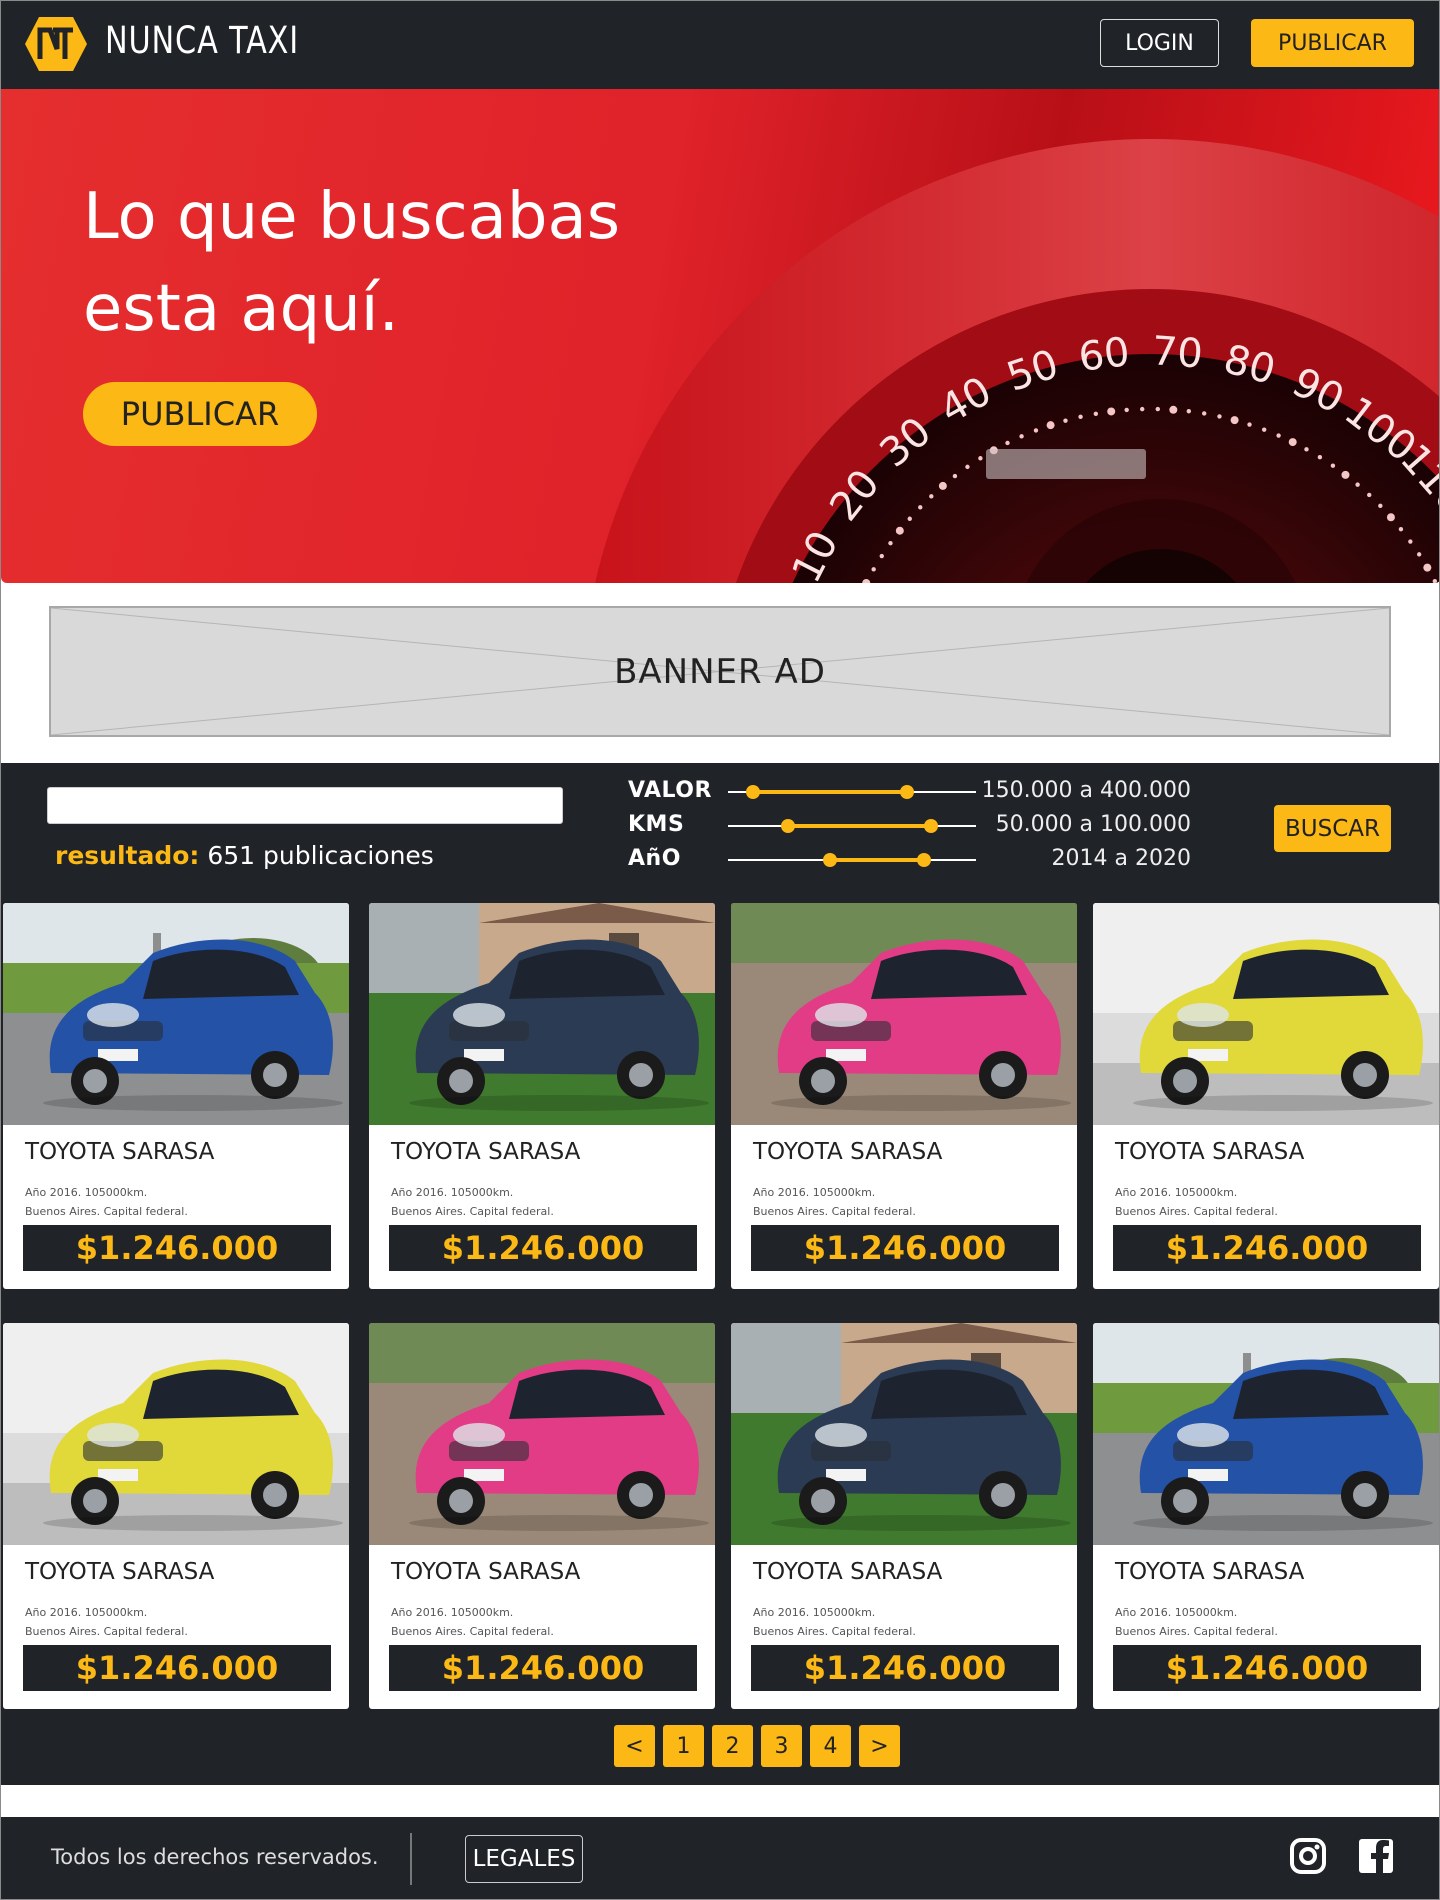 This screenshot has height=1900, width=1440. I want to click on filter-label-kms: KMS, so click(656, 824).